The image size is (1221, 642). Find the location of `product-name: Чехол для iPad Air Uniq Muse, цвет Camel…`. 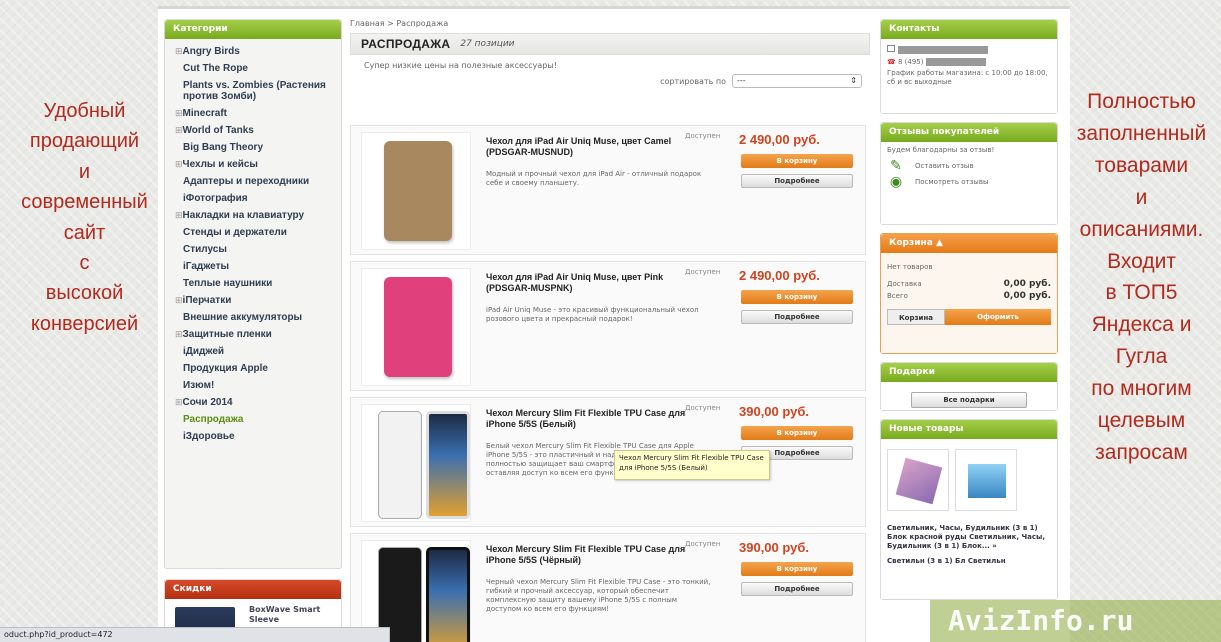

product-name: Чехол для iPad Air Uniq Muse, цвет Camel… is located at coordinates (586, 147).